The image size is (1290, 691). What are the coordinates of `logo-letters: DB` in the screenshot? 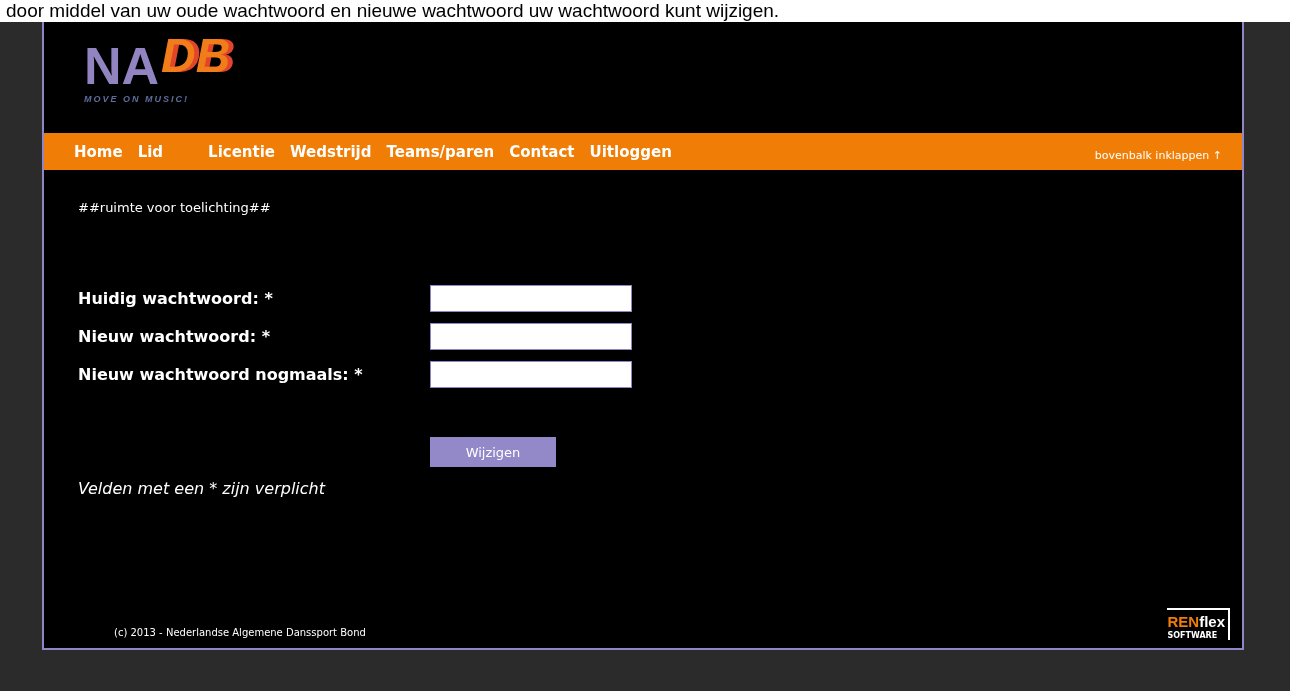 It's located at (196, 56).